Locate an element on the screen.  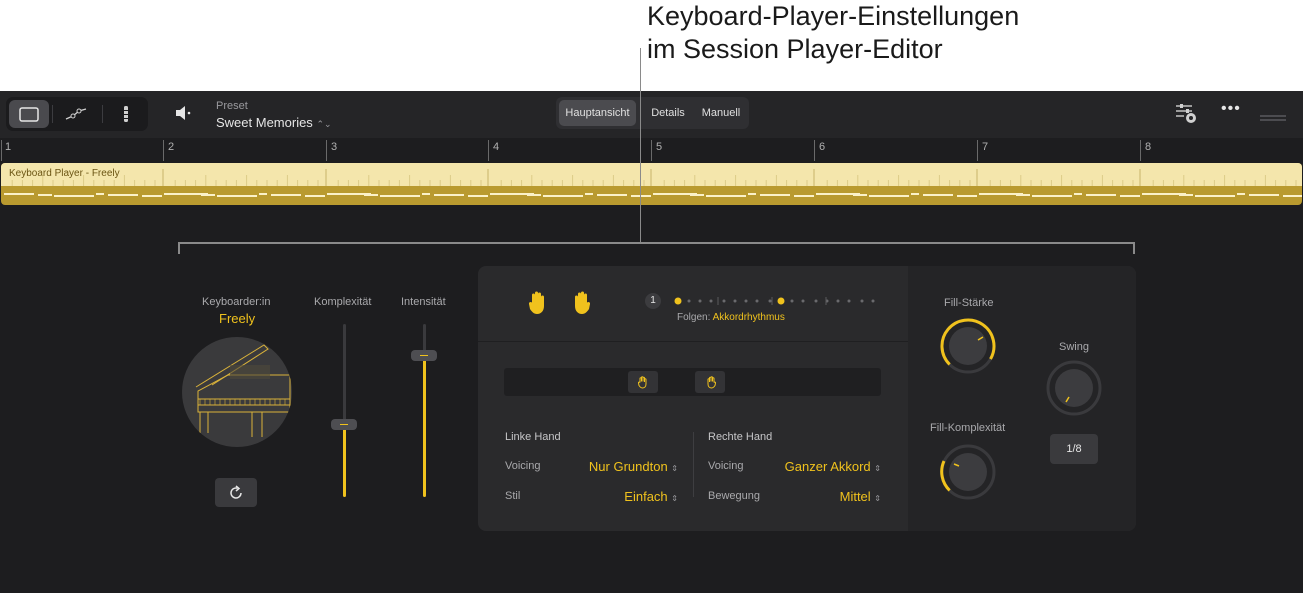
right-movement-value: Mittel is located at coordinates (855, 496).